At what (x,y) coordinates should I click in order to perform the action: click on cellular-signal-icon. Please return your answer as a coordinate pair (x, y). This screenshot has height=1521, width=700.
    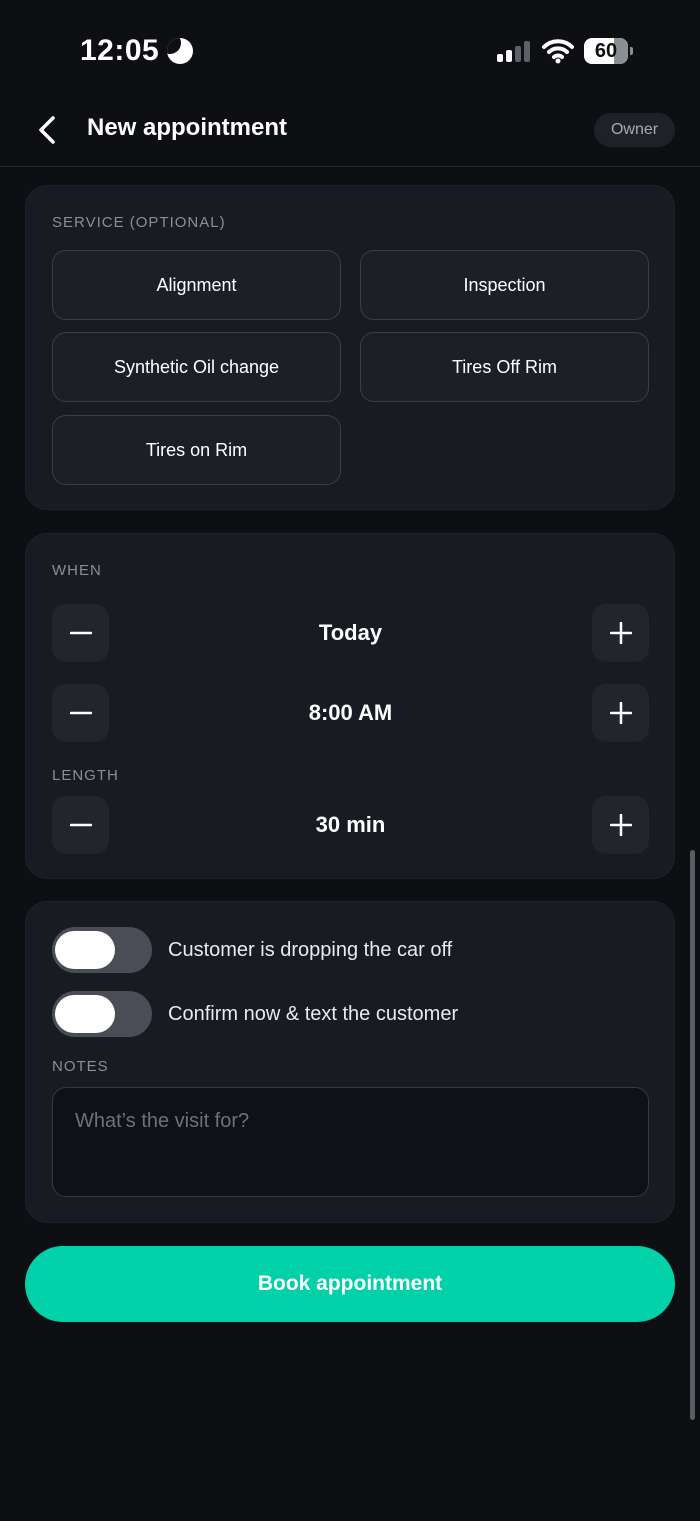
    Looking at the image, I should click on (513, 51).